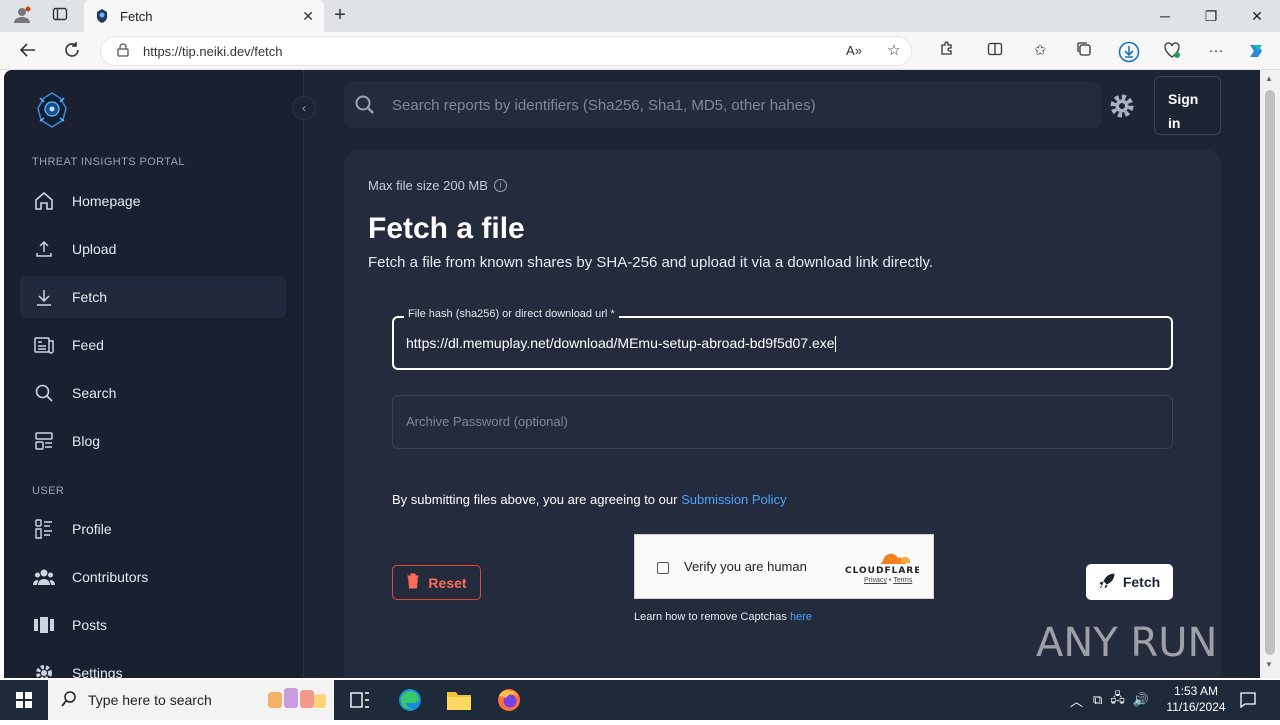  I want to click on taskbar-search-input: Type here to search, so click(191, 700).